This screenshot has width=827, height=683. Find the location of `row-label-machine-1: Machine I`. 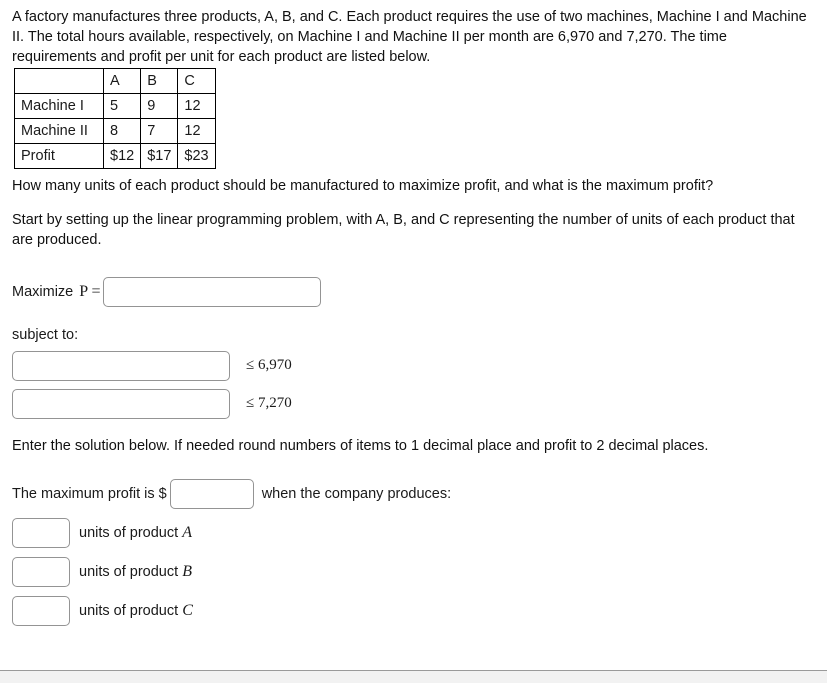

row-label-machine-1: Machine I is located at coordinates (59, 105).